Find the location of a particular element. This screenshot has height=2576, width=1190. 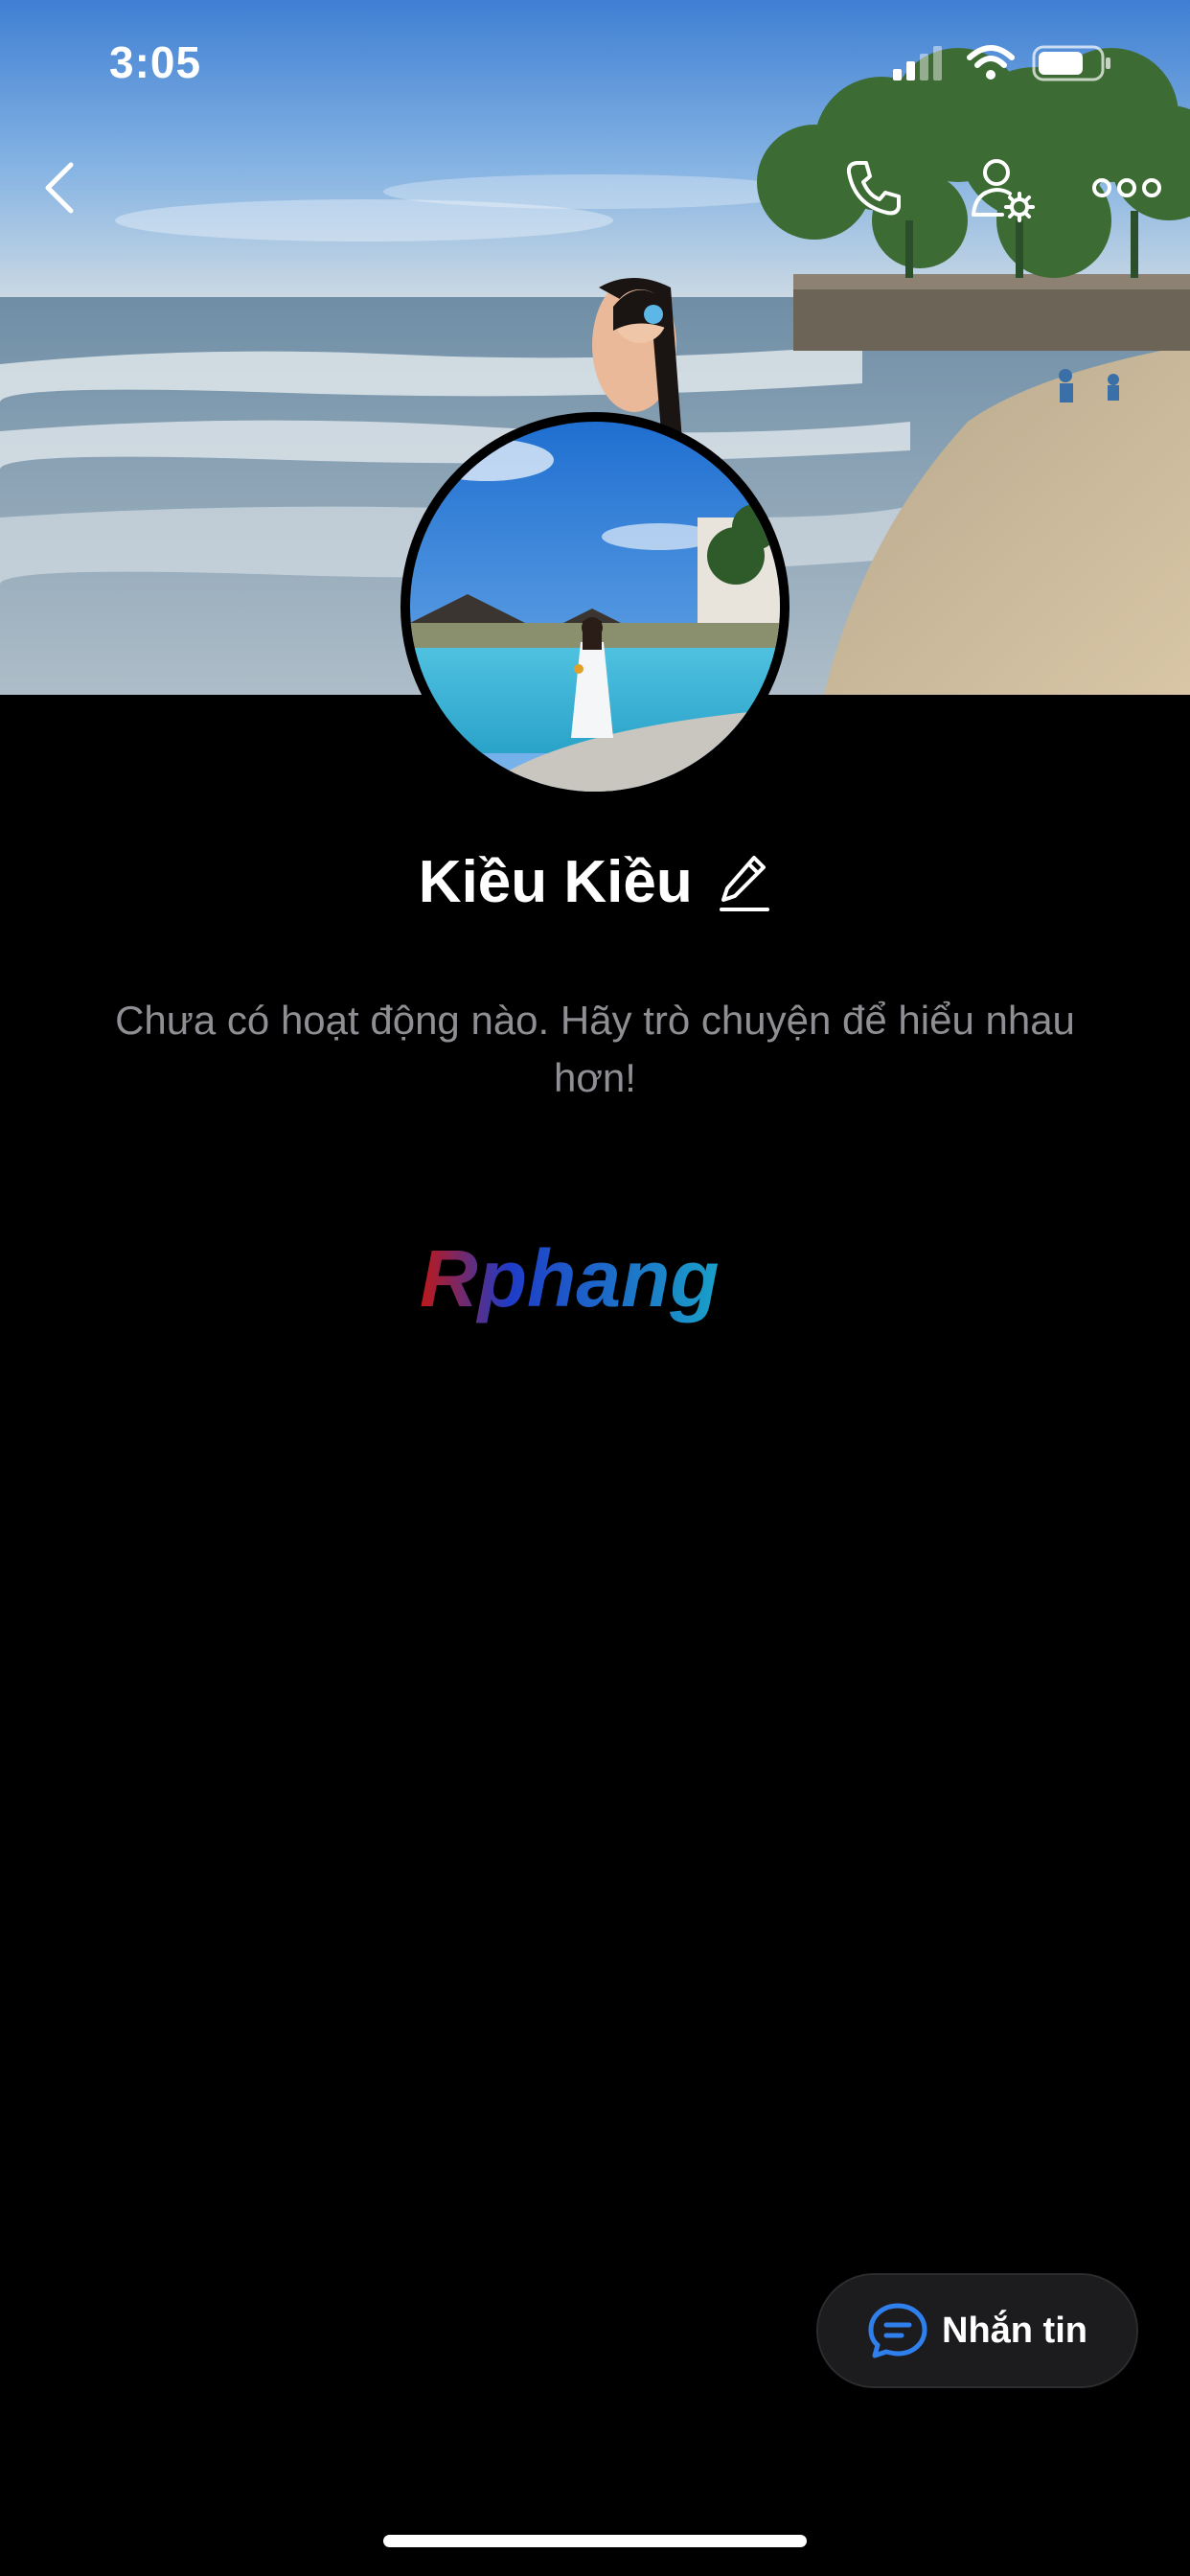

more-dots-icon is located at coordinates (1127, 187).